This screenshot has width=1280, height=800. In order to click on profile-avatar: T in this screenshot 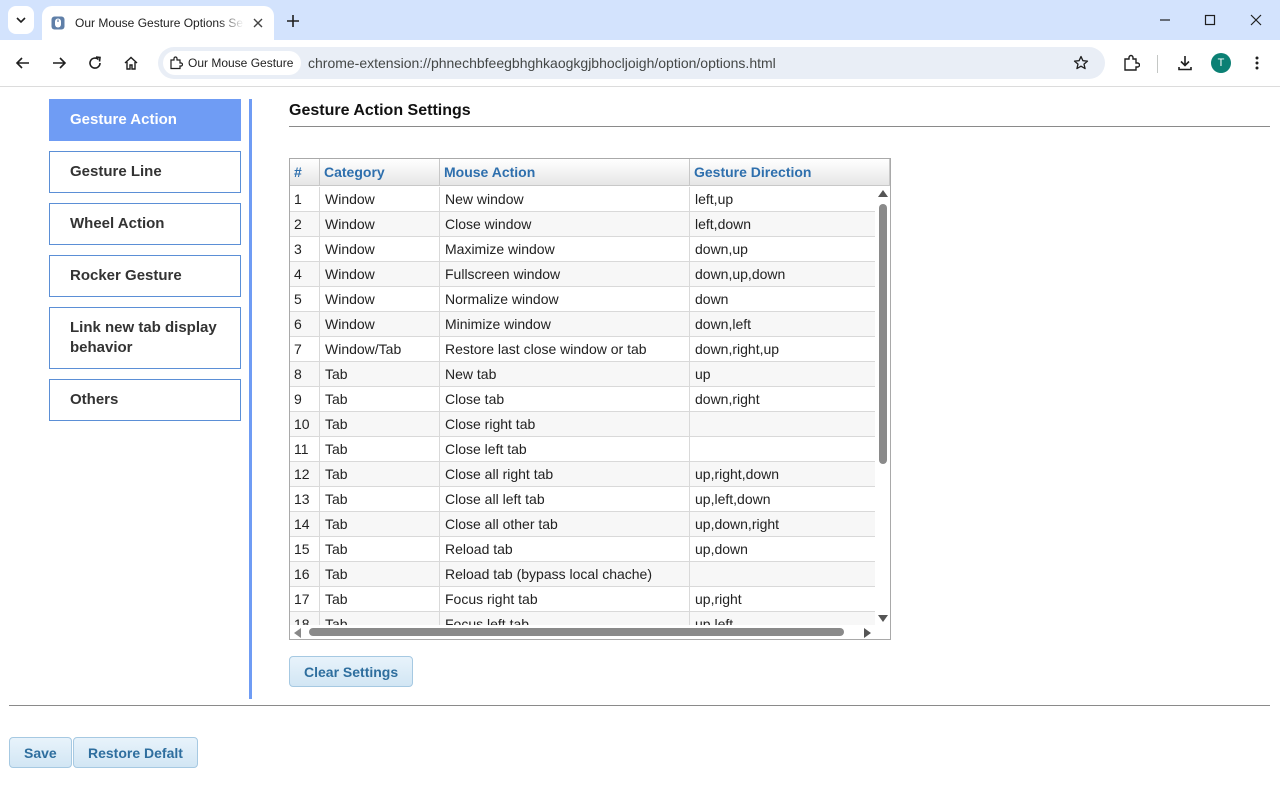, I will do `click(1221, 63)`.